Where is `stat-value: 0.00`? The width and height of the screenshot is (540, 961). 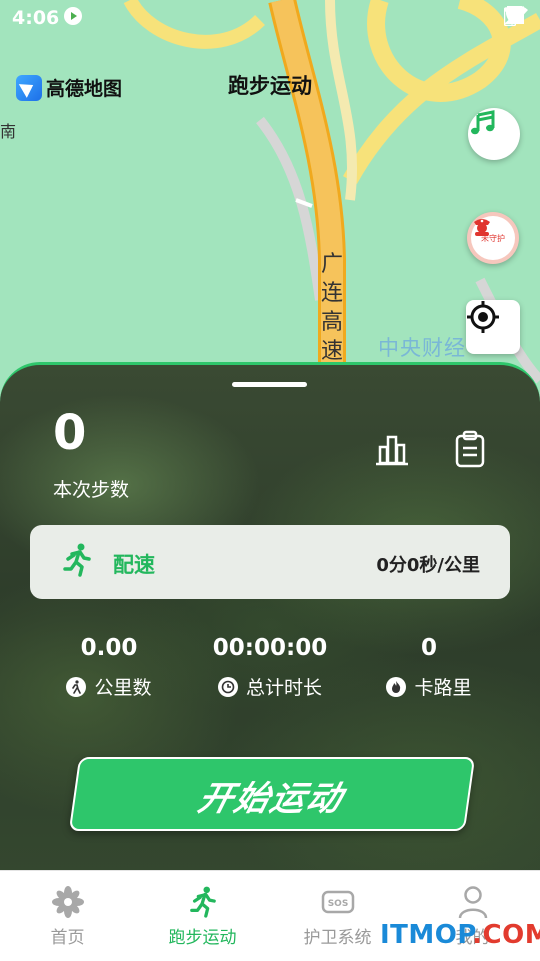 stat-value: 0.00 is located at coordinates (109, 648).